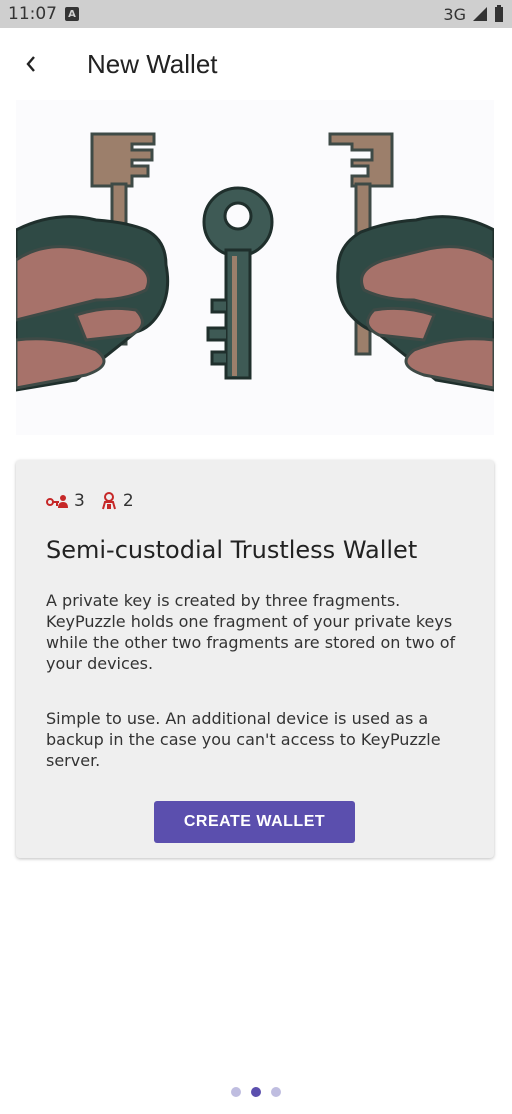 Image resolution: width=512 pixels, height=1114 pixels. I want to click on card-stats: 3 2, so click(90, 501).